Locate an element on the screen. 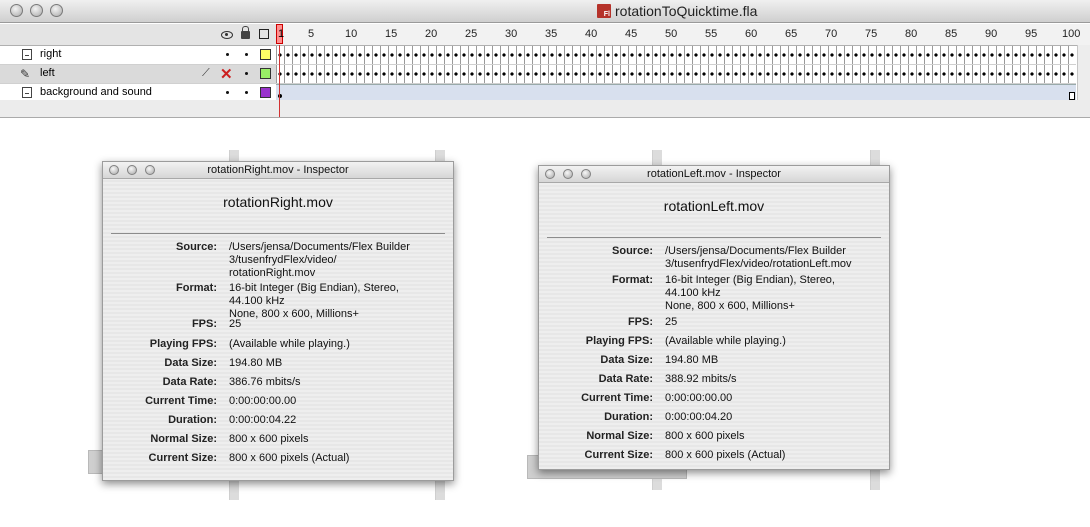 This screenshot has height=527, width=1090. inspector-title: rotationLeft.mov - Inspector is located at coordinates (714, 174).